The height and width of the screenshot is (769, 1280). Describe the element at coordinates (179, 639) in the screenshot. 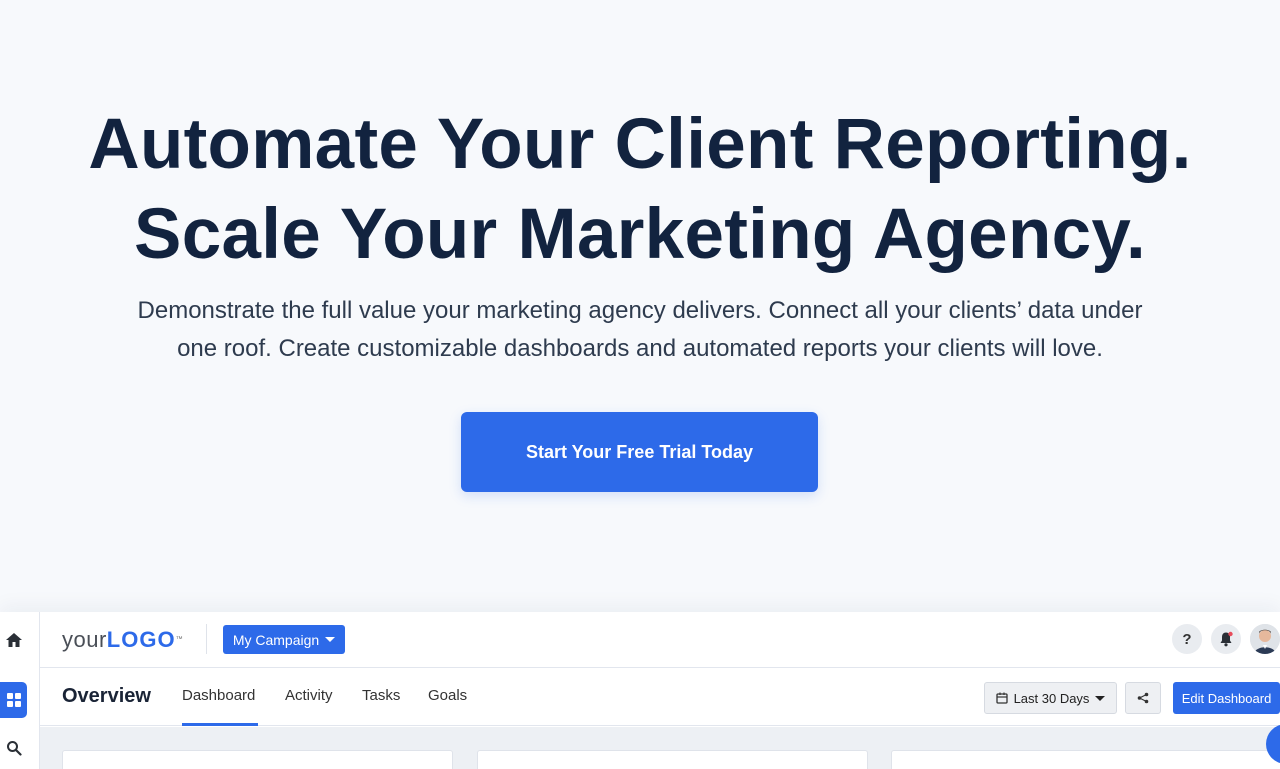

I see `logo-trademark: ™` at that location.